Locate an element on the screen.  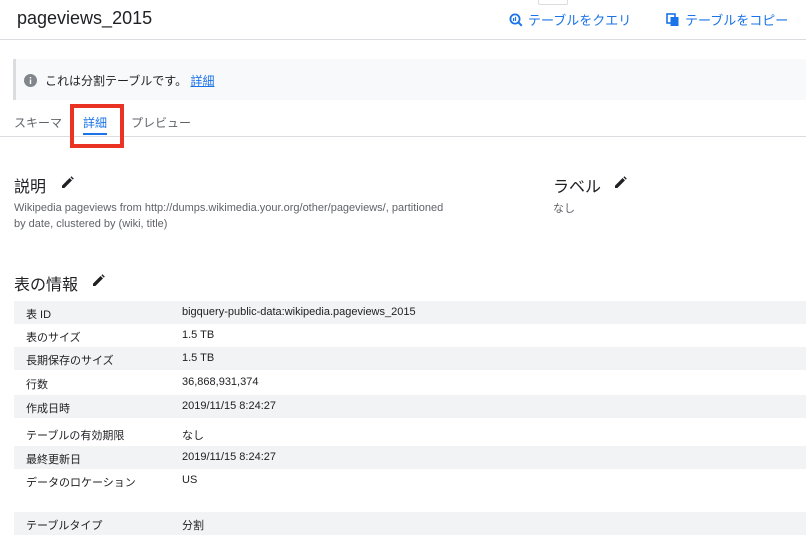
highlight-box is located at coordinates (97, 126).